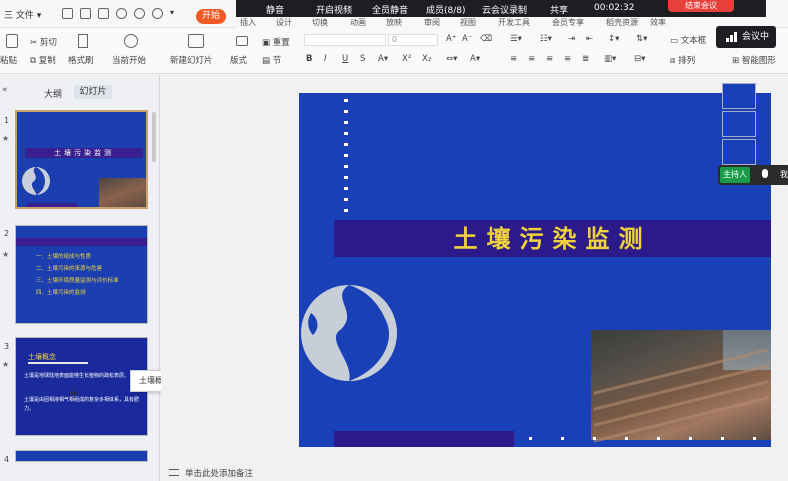  I want to click on text-box-label: 文本框, so click(693, 41).